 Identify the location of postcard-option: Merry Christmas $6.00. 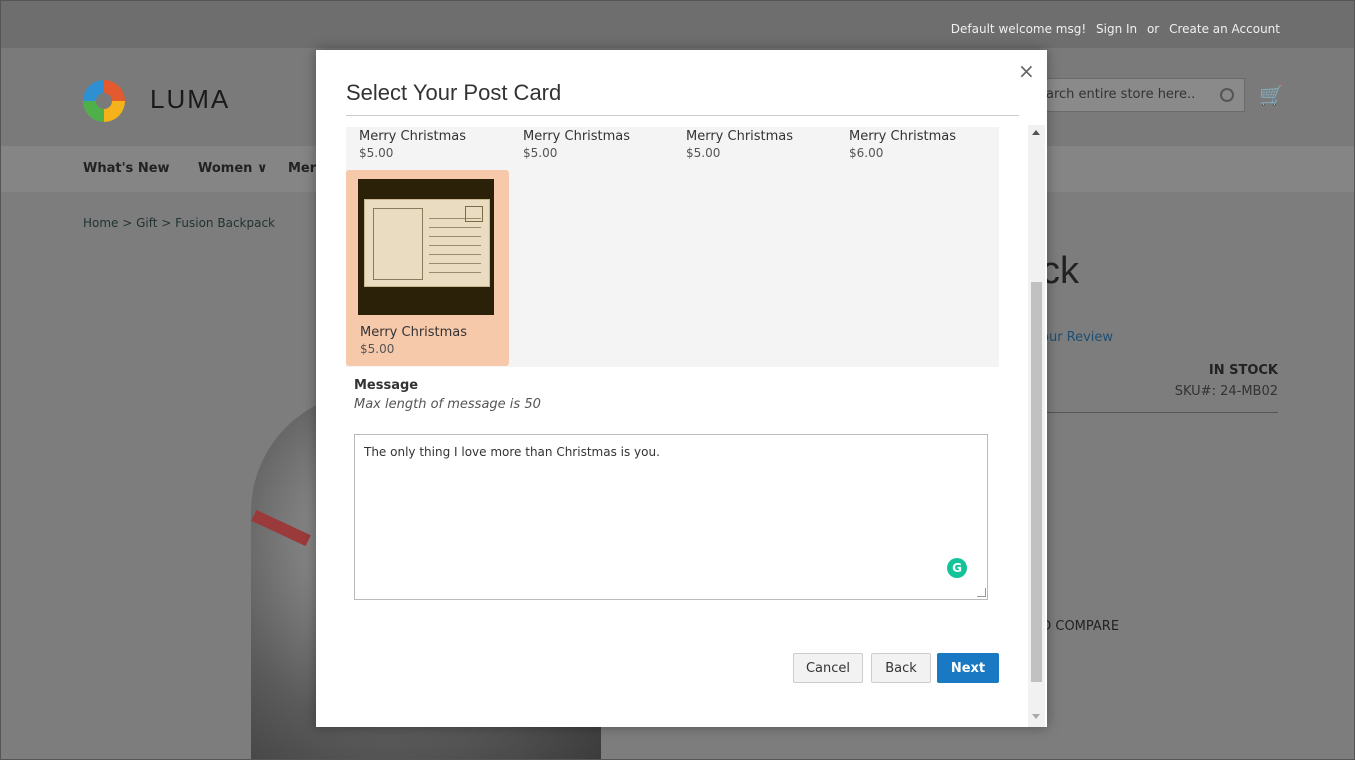
(930, 144).